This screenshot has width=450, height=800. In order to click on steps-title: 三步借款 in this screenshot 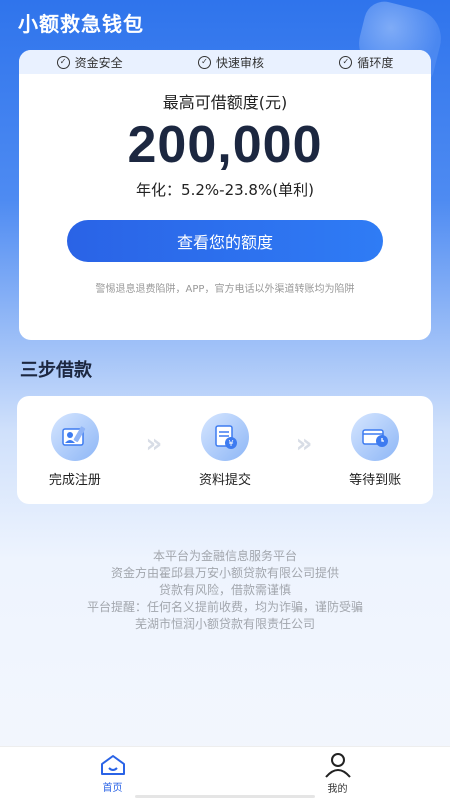, I will do `click(56, 370)`.